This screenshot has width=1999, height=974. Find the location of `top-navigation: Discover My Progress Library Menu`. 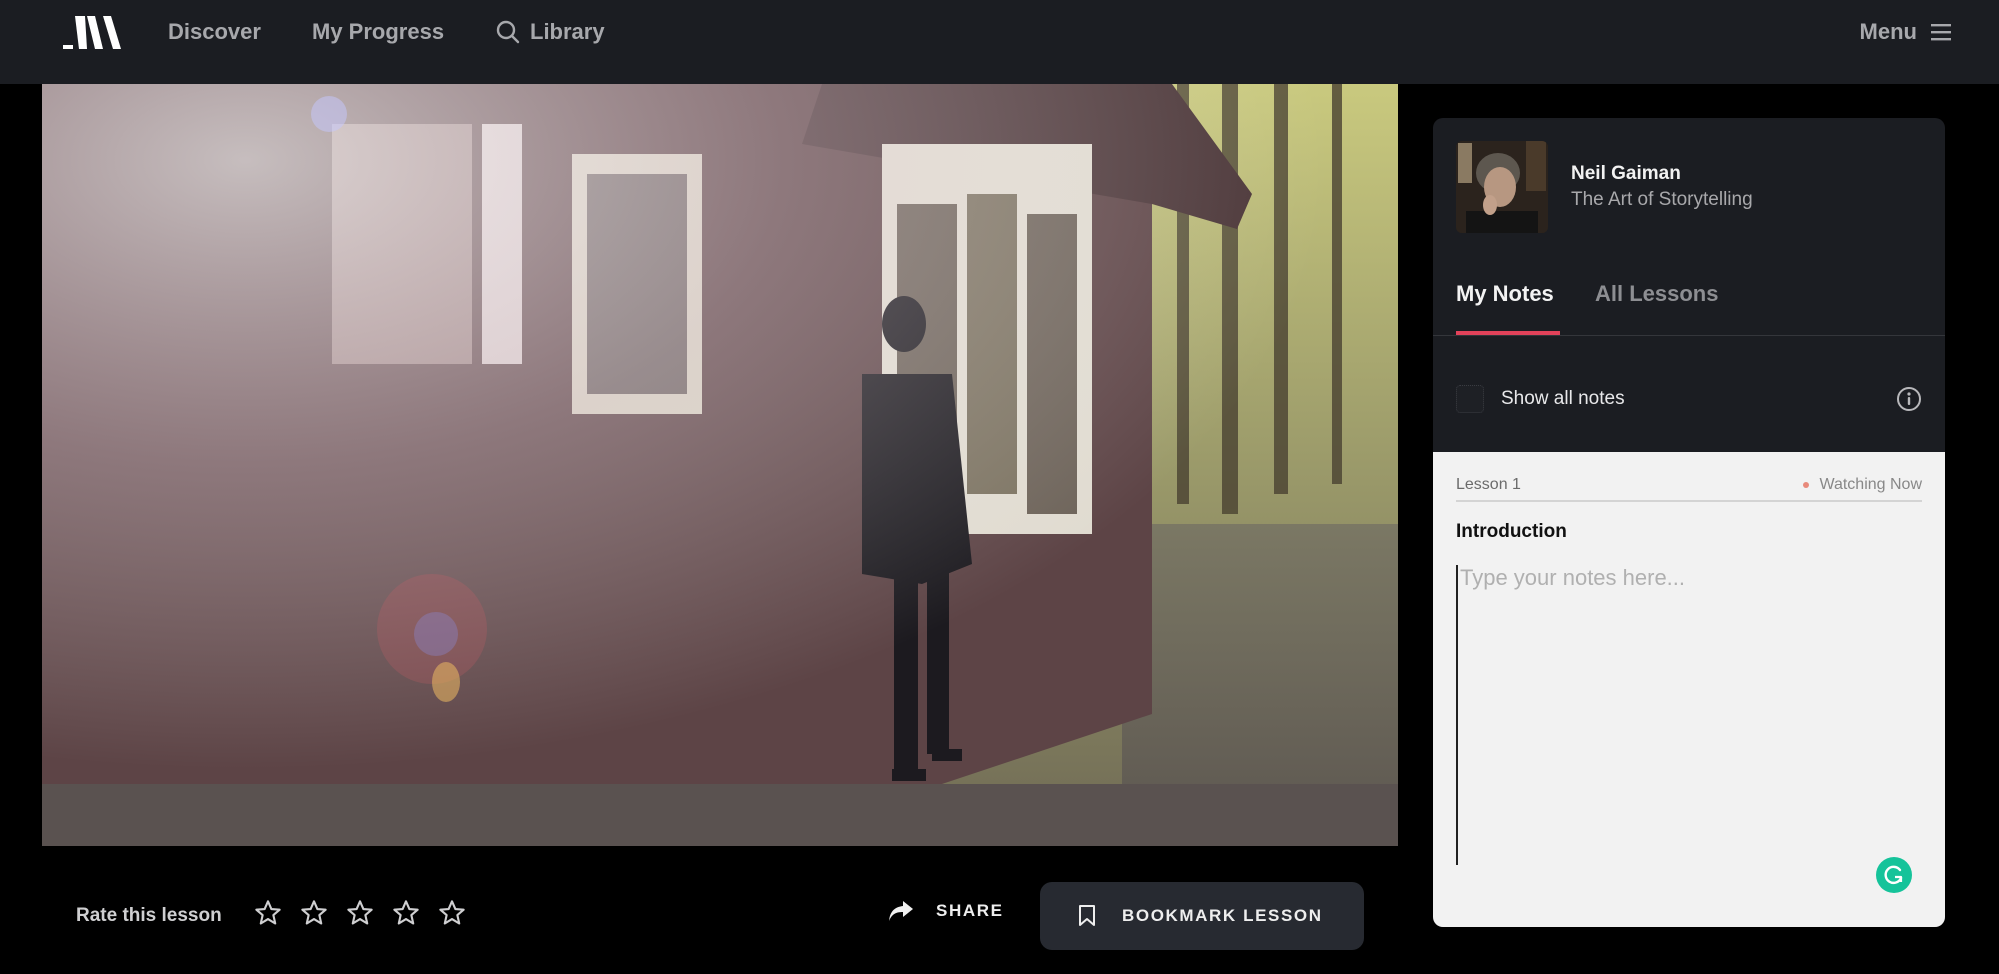

top-navigation: Discover My Progress Library Menu is located at coordinates (999, 42).